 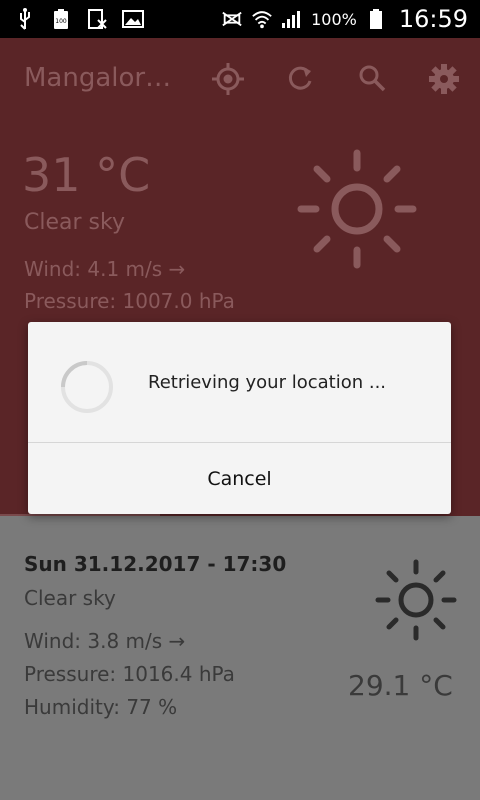 What do you see at coordinates (25, 19) in the screenshot?
I see `usb-icon` at bounding box center [25, 19].